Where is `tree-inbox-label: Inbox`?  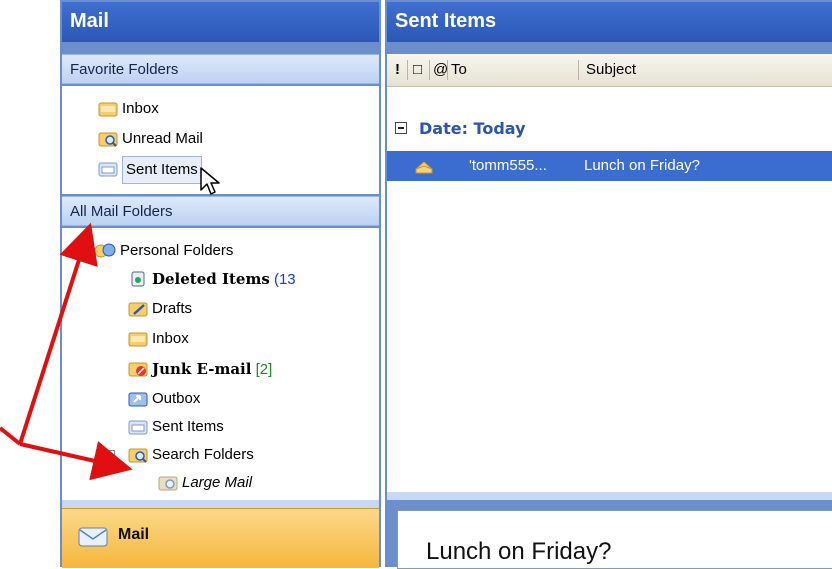 tree-inbox-label: Inbox is located at coordinates (170, 338).